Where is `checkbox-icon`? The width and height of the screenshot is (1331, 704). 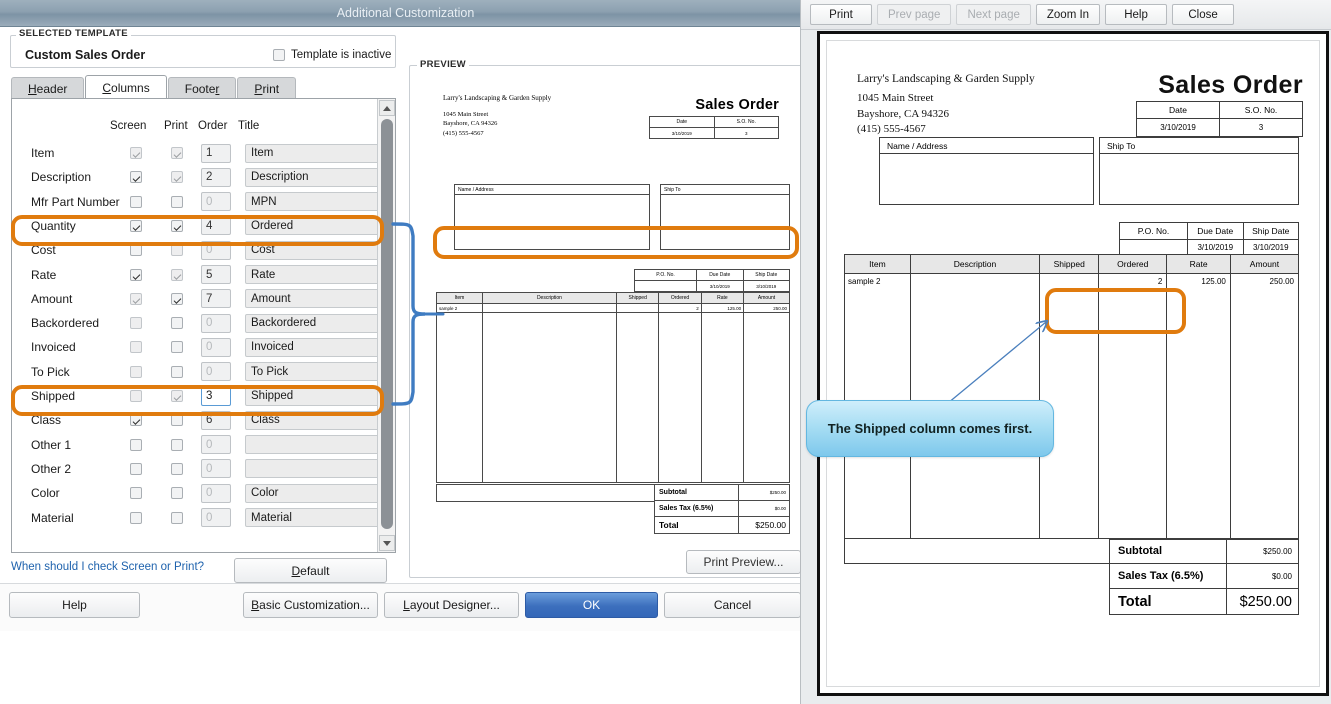 checkbox-icon is located at coordinates (279, 55).